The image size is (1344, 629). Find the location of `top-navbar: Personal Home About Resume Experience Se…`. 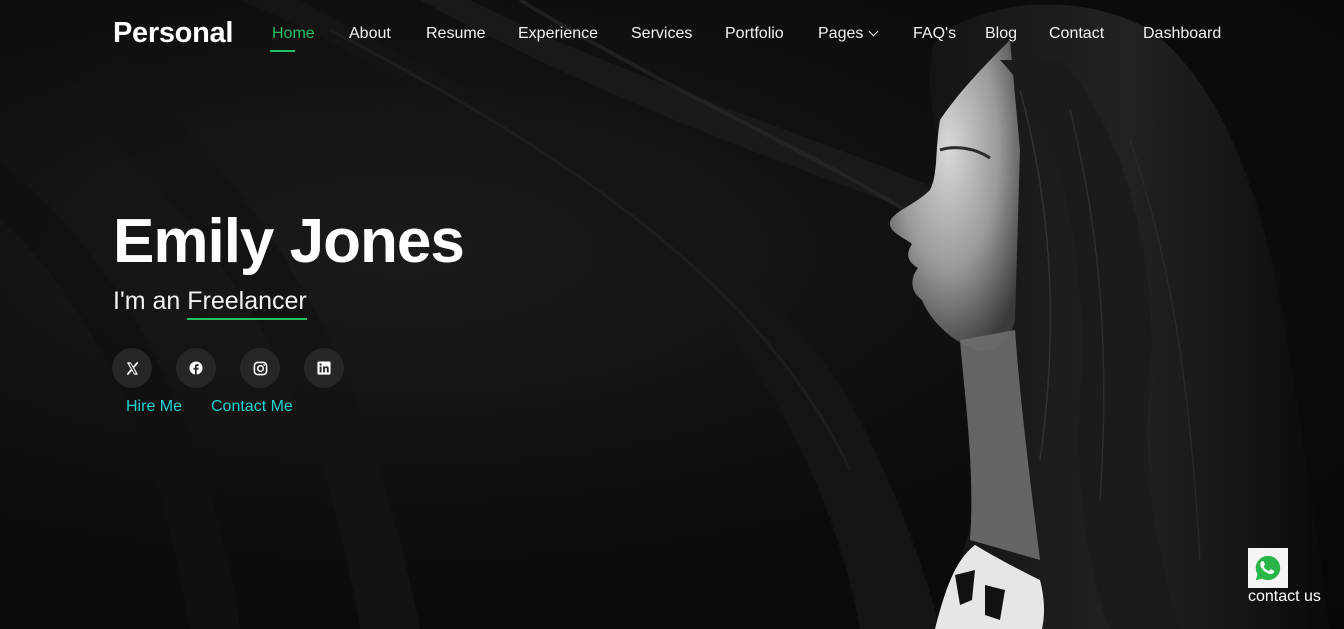

top-navbar: Personal Home About Resume Experience Se… is located at coordinates (672, 35).